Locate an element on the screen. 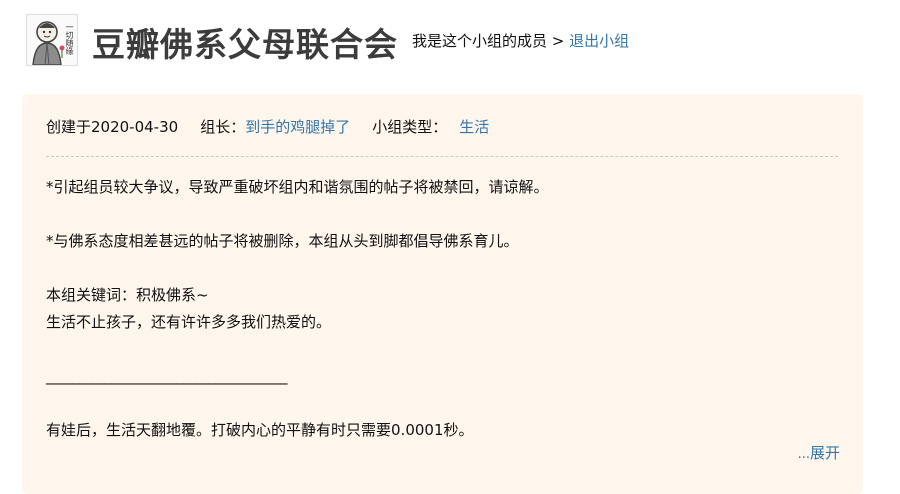 The width and height of the screenshot is (900, 494). group-header: 一切随缘 豆瓣佛系父母联合会 我是这个小组的成员 > 退出小组 is located at coordinates (456, 40).